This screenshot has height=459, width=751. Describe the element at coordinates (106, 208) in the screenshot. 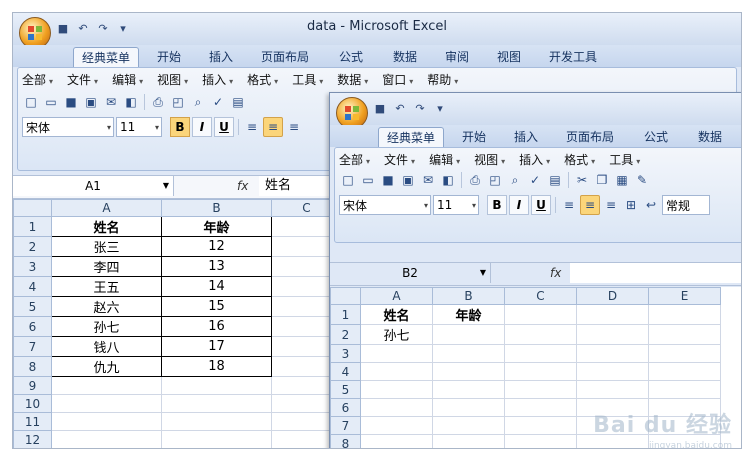

I see `column-header: A` at that location.